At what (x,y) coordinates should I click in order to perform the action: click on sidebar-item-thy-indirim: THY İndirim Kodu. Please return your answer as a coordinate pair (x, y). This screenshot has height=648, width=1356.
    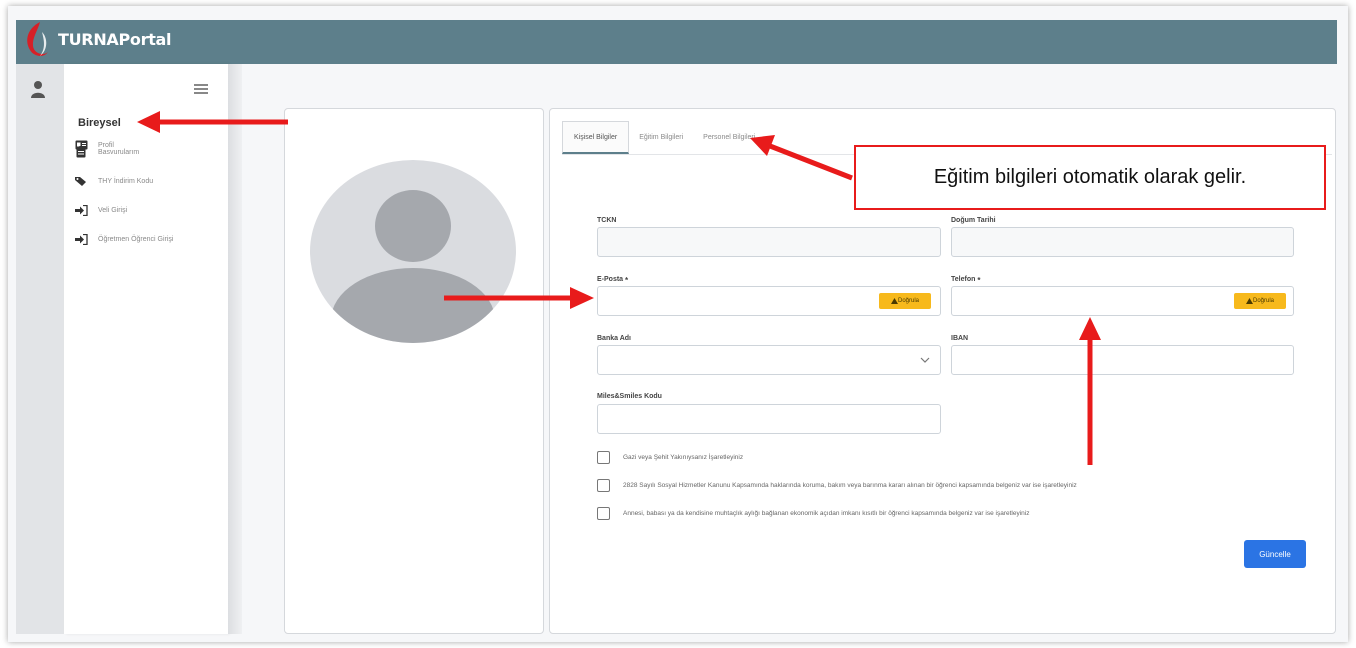
    Looking at the image, I should click on (113, 181).